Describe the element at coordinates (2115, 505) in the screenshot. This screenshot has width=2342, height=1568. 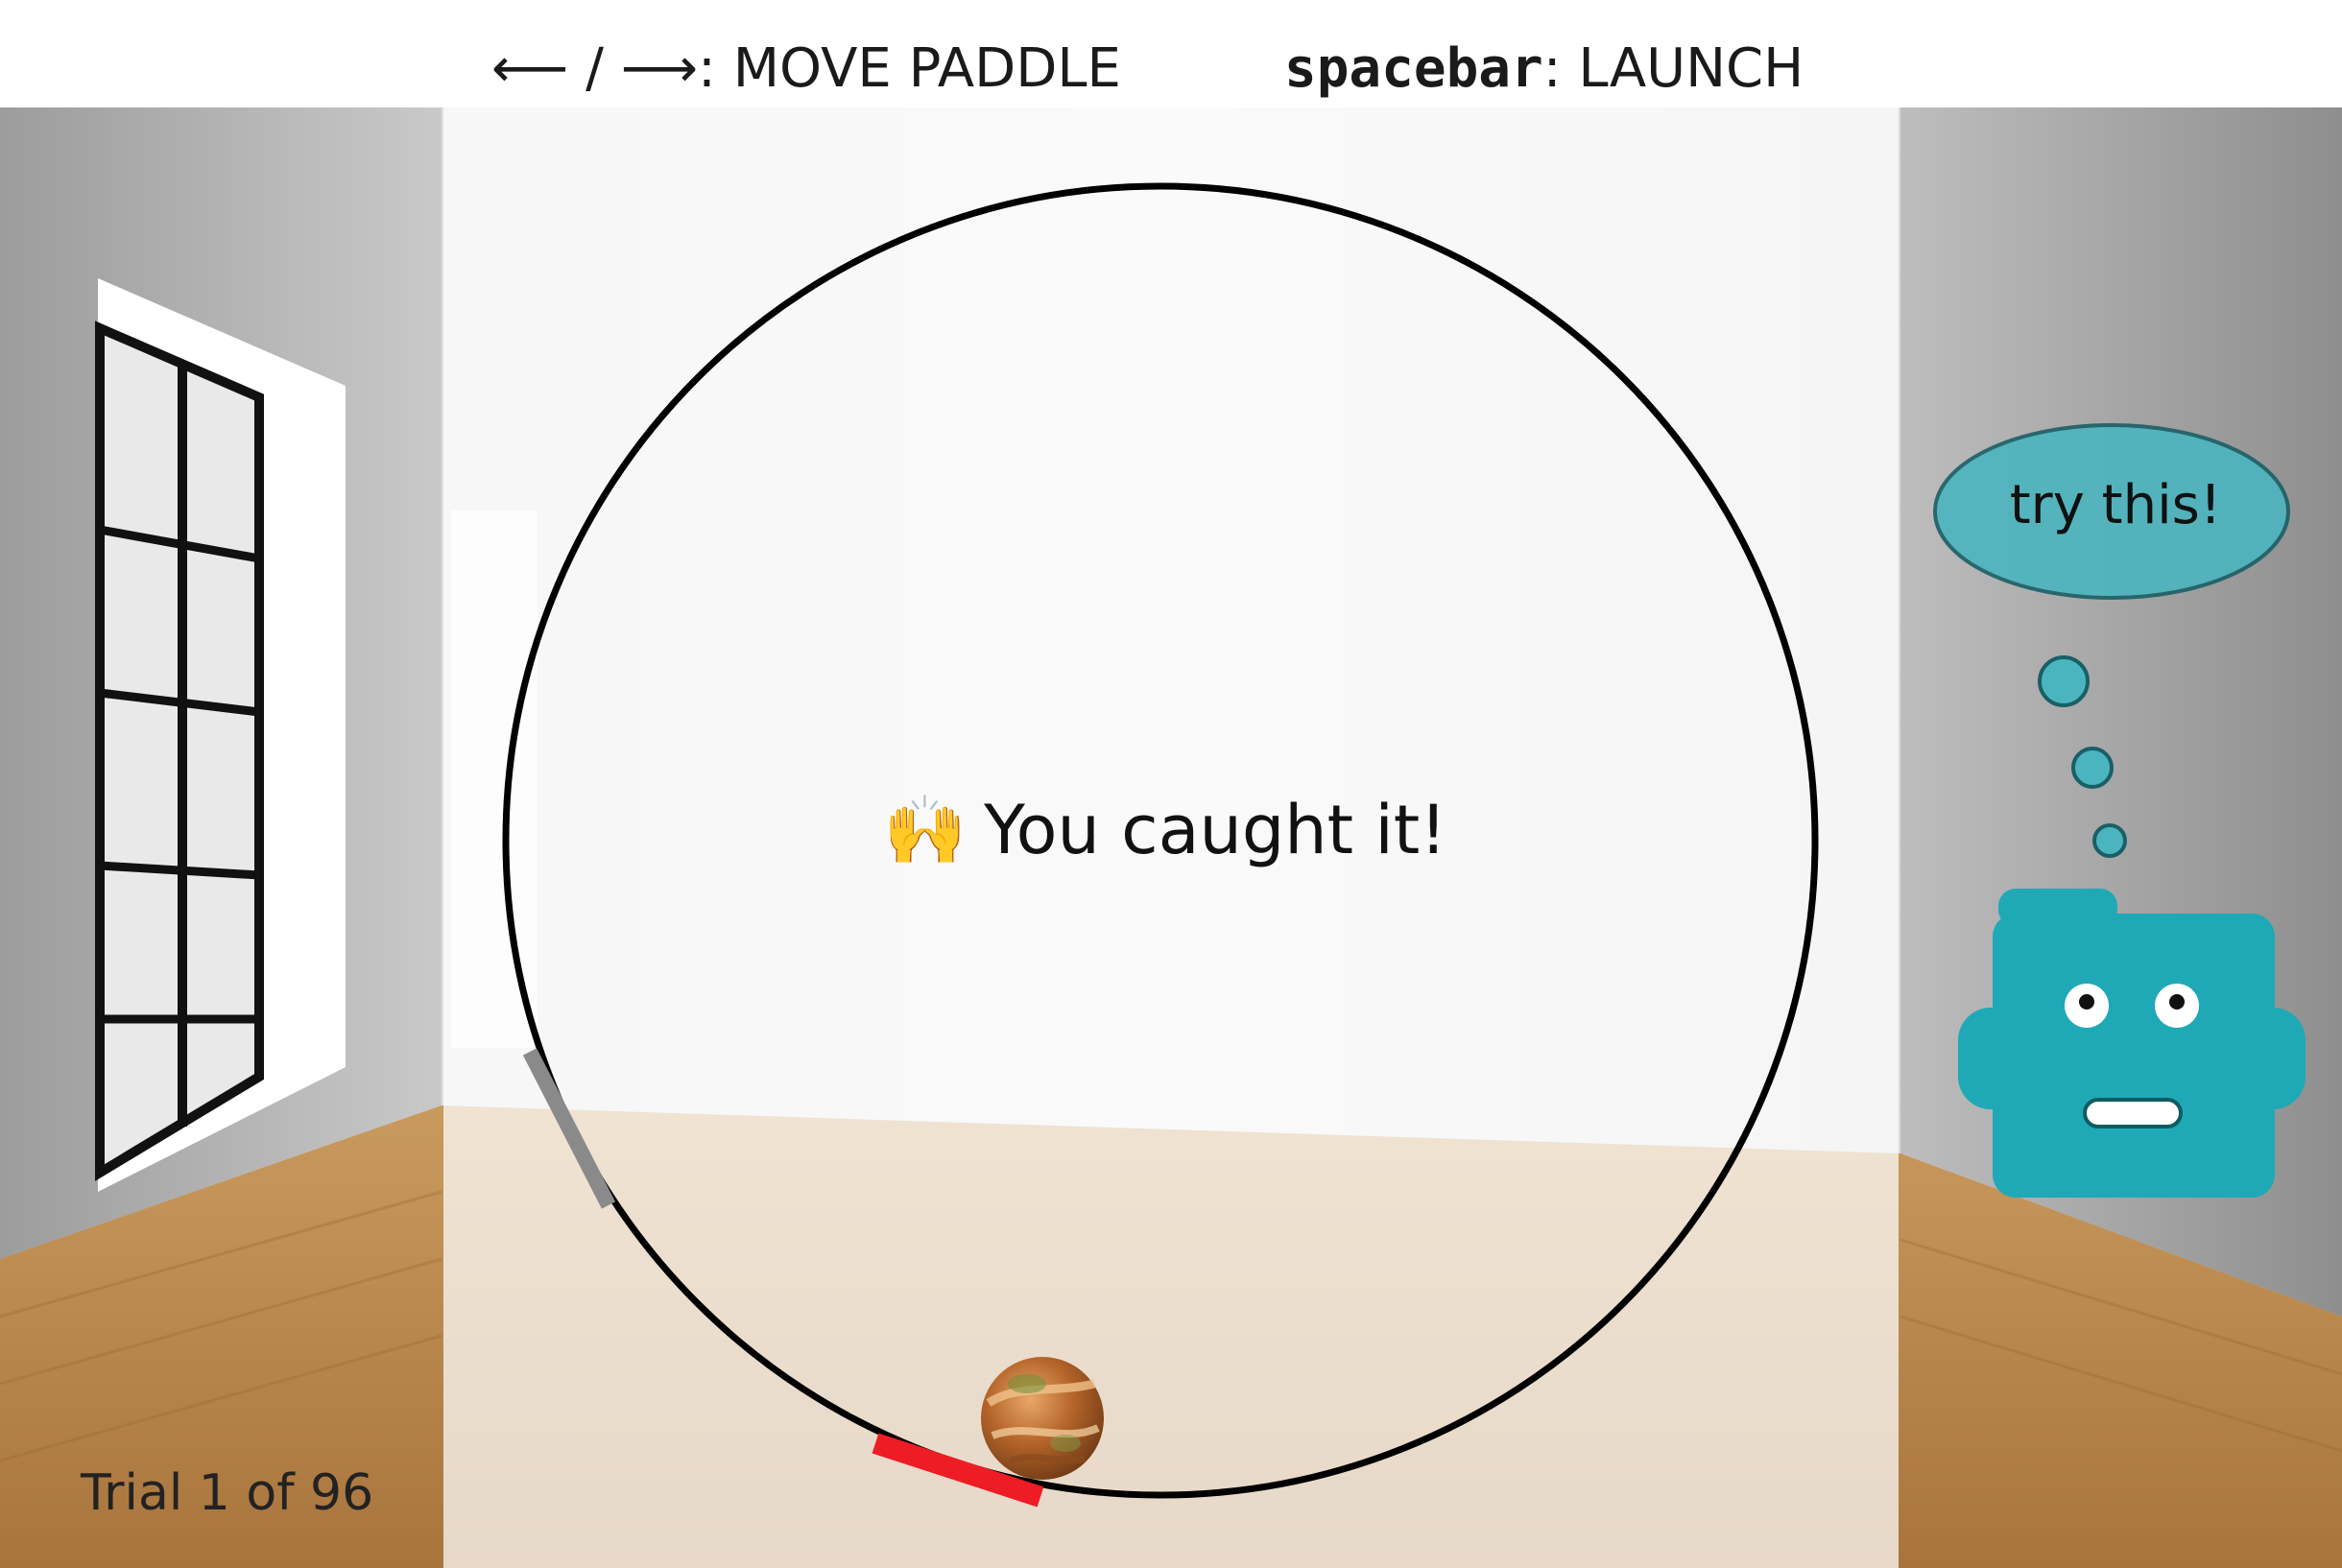
I see `bubble-text: try this!` at that location.